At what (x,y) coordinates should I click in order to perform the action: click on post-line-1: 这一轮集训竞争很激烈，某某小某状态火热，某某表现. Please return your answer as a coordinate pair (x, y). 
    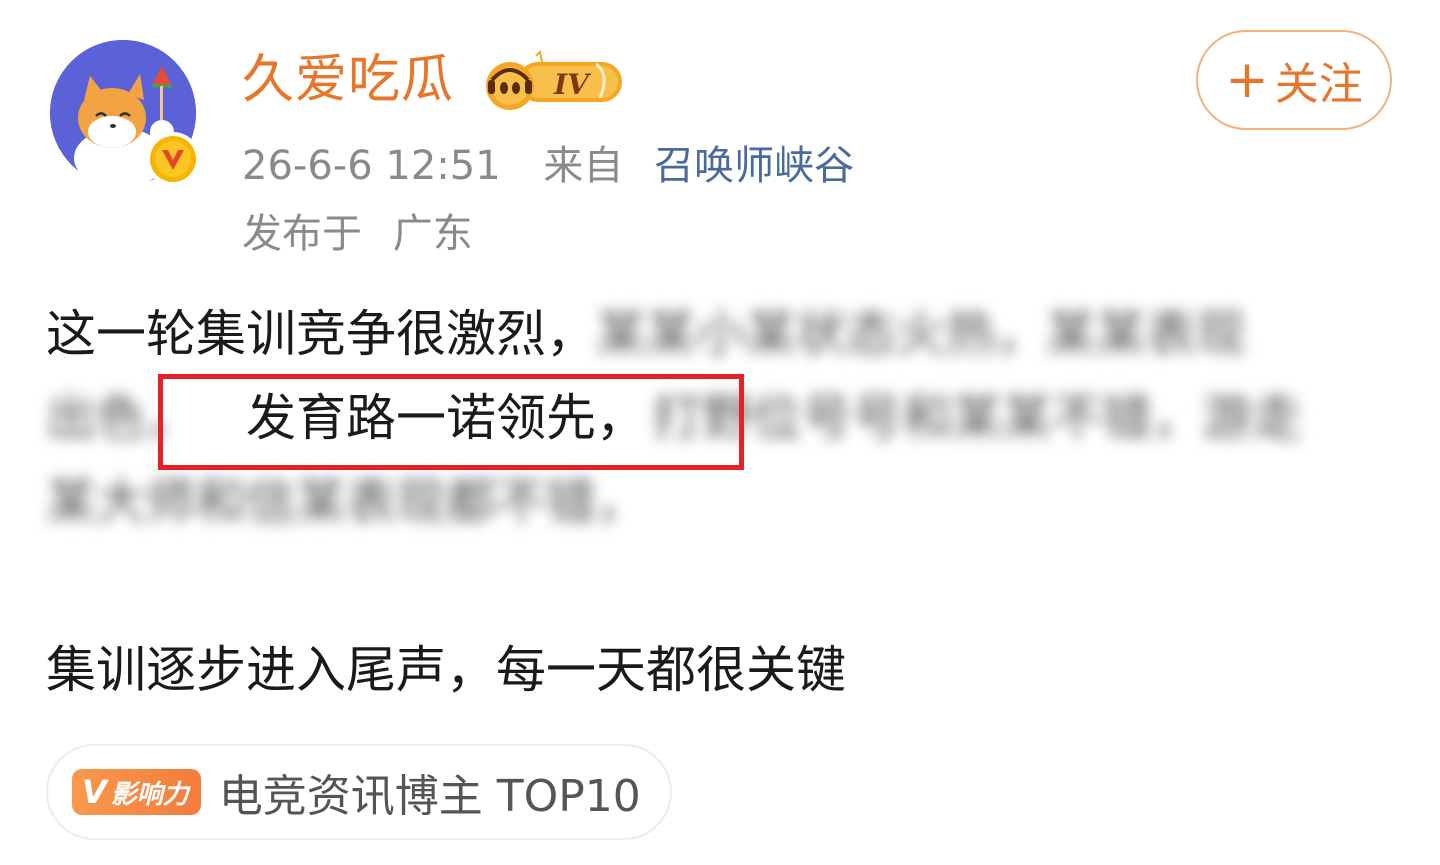
    Looking at the image, I should click on (646, 334).